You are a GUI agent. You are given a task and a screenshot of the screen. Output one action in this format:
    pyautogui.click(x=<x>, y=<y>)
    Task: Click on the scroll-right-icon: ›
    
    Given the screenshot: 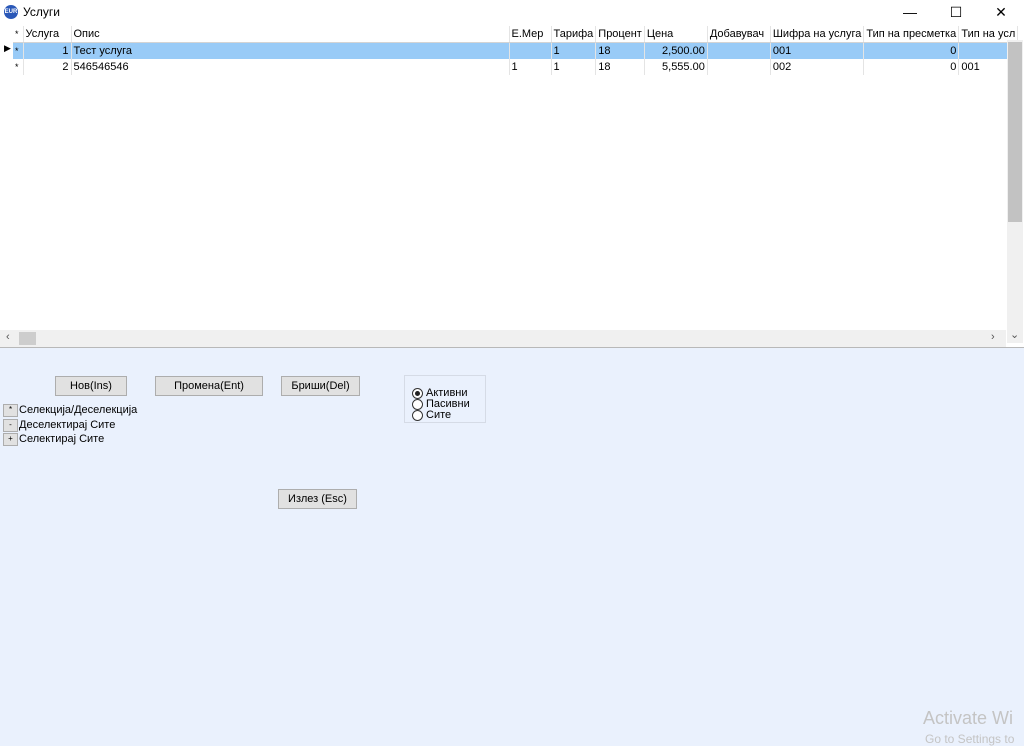 What is the action you would take?
    pyautogui.click(x=993, y=337)
    